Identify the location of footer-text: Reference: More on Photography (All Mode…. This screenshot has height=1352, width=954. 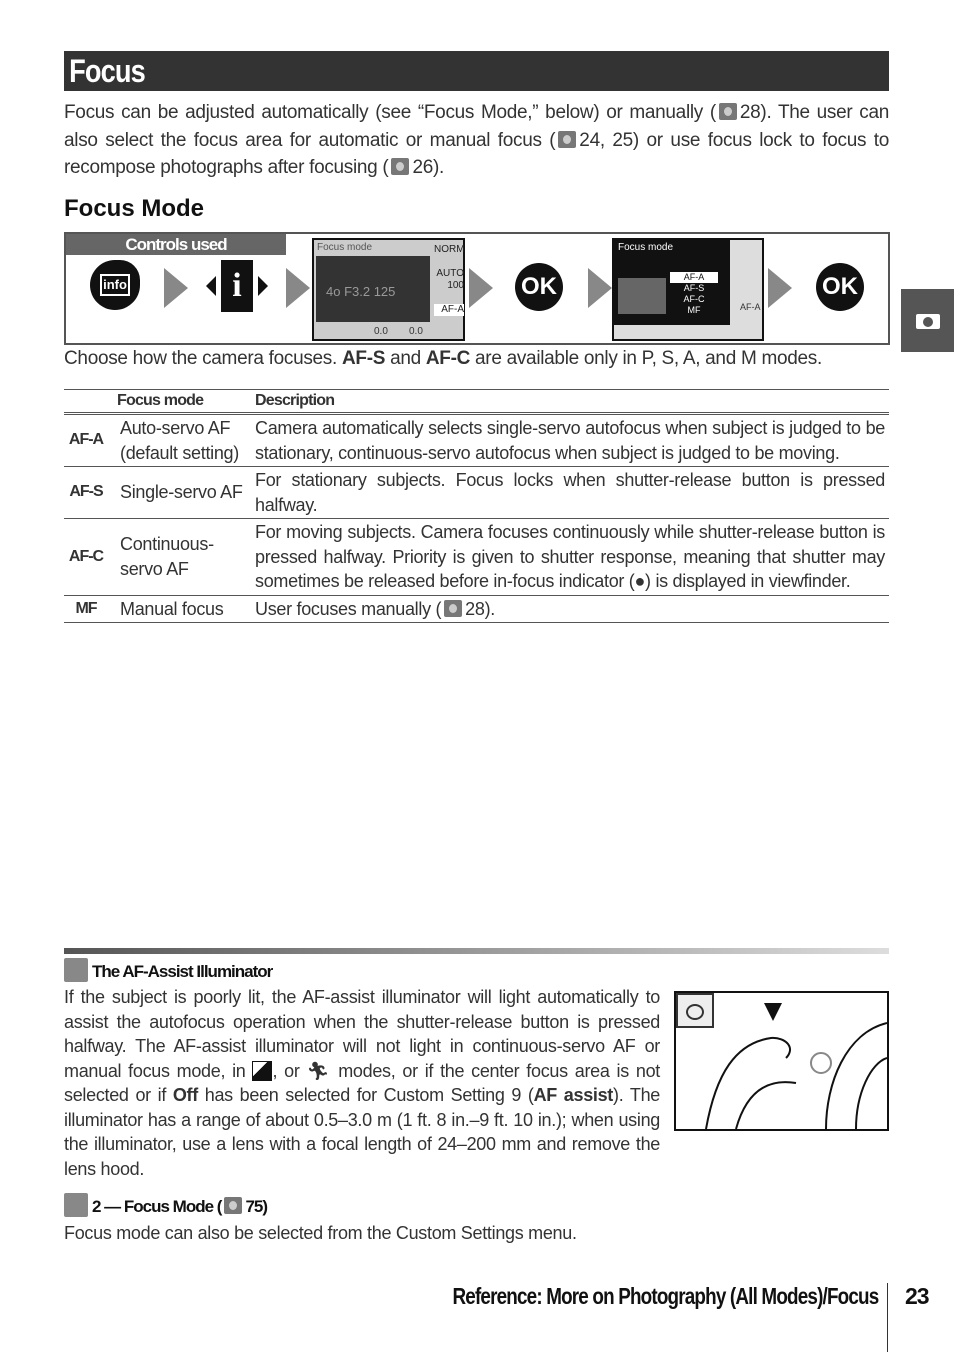
(665, 1296).